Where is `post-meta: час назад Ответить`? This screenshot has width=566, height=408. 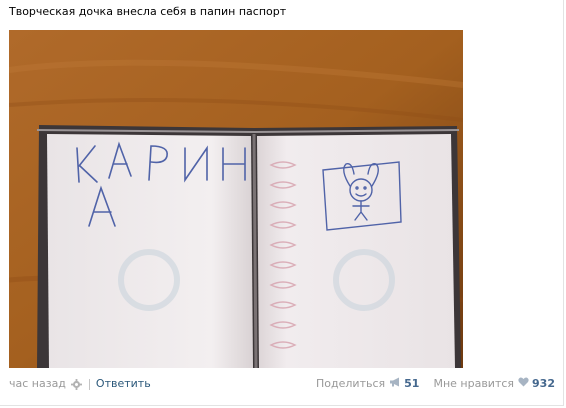
post-meta: час назад Ответить is located at coordinates (80, 384).